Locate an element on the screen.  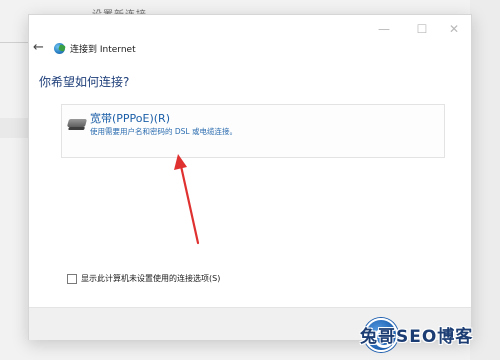
annotation-arrow is located at coordinates (187, 199).